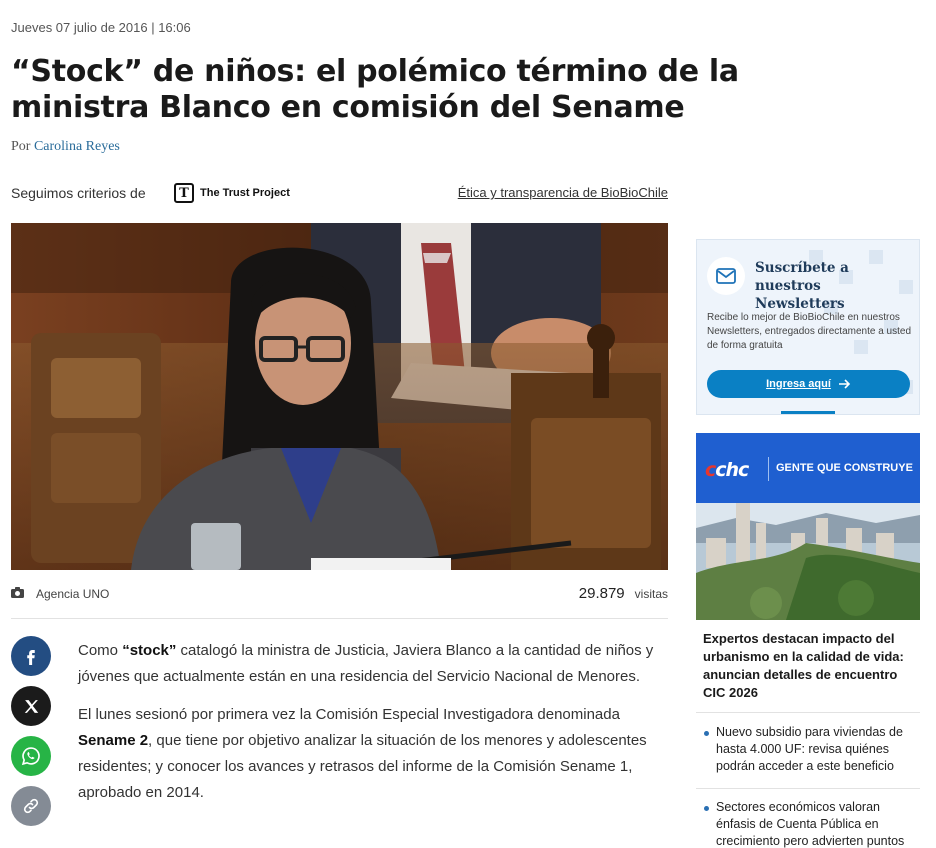 The height and width of the screenshot is (848, 936). I want to click on caption-divider, so click(339, 618).